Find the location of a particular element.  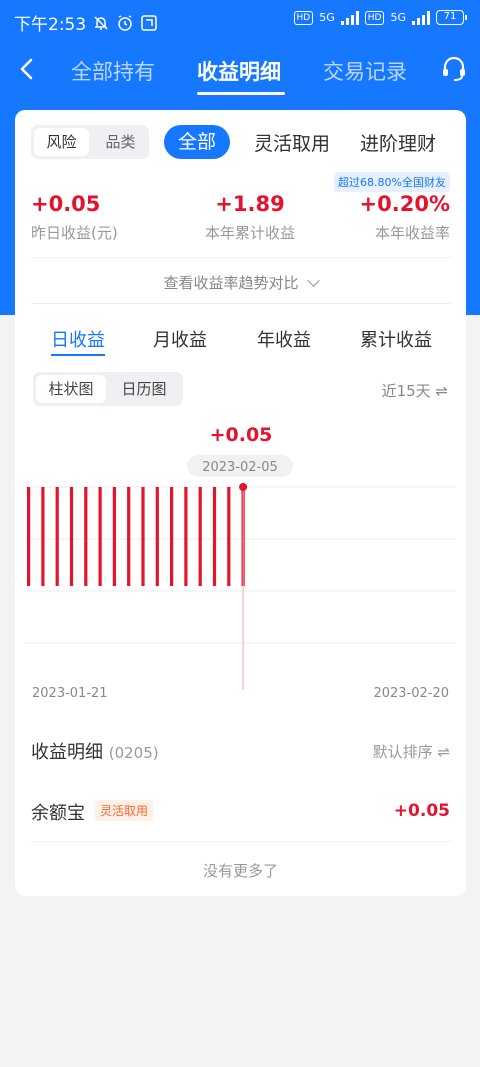

filter-flex-button: 灵活取用 is located at coordinates (292, 142).